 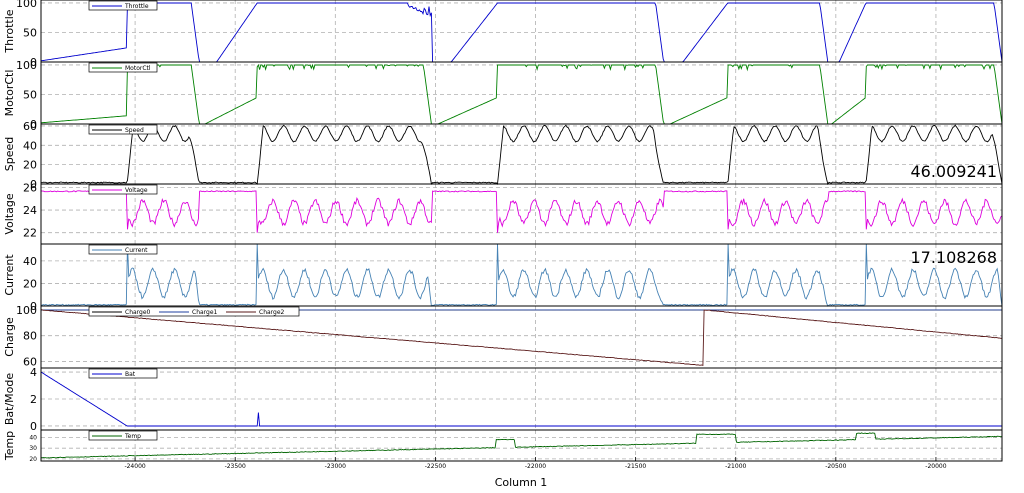 What do you see at coordinates (835, 466) in the screenshot?
I see `x-tick-label: -20500` at bounding box center [835, 466].